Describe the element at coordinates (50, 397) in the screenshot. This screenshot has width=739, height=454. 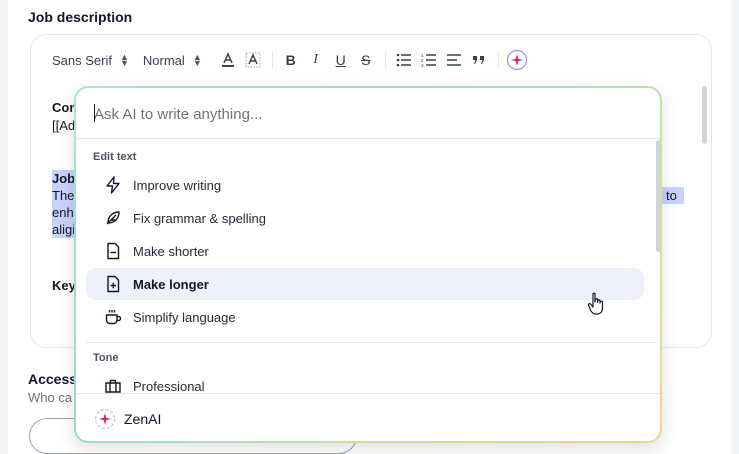
I see `access-subtitle: Who ca` at that location.